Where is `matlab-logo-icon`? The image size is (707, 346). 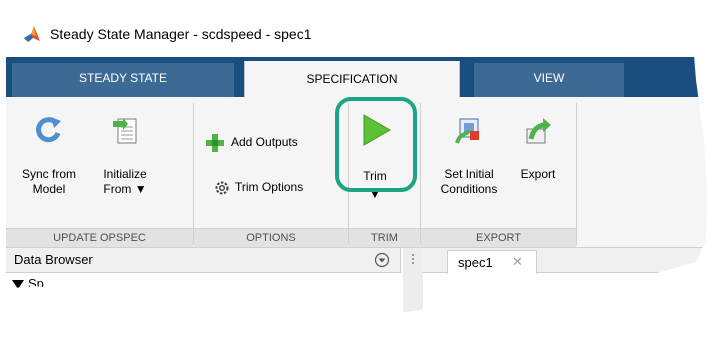
matlab-logo-icon is located at coordinates (32, 34).